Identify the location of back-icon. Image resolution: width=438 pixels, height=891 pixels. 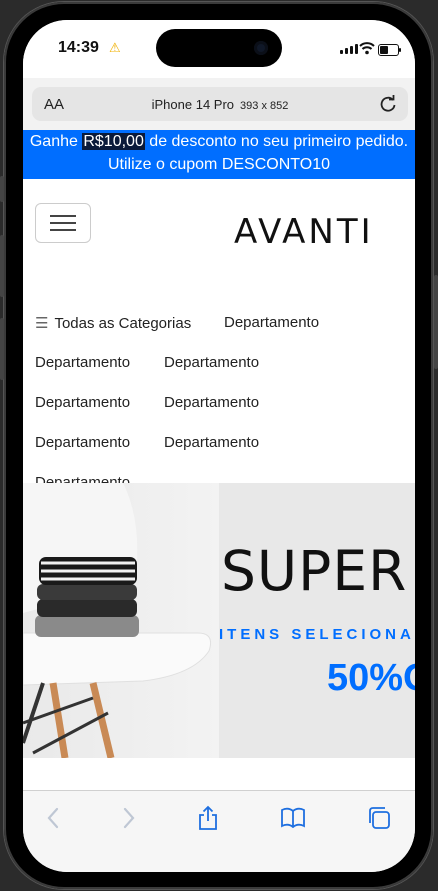
(54, 818).